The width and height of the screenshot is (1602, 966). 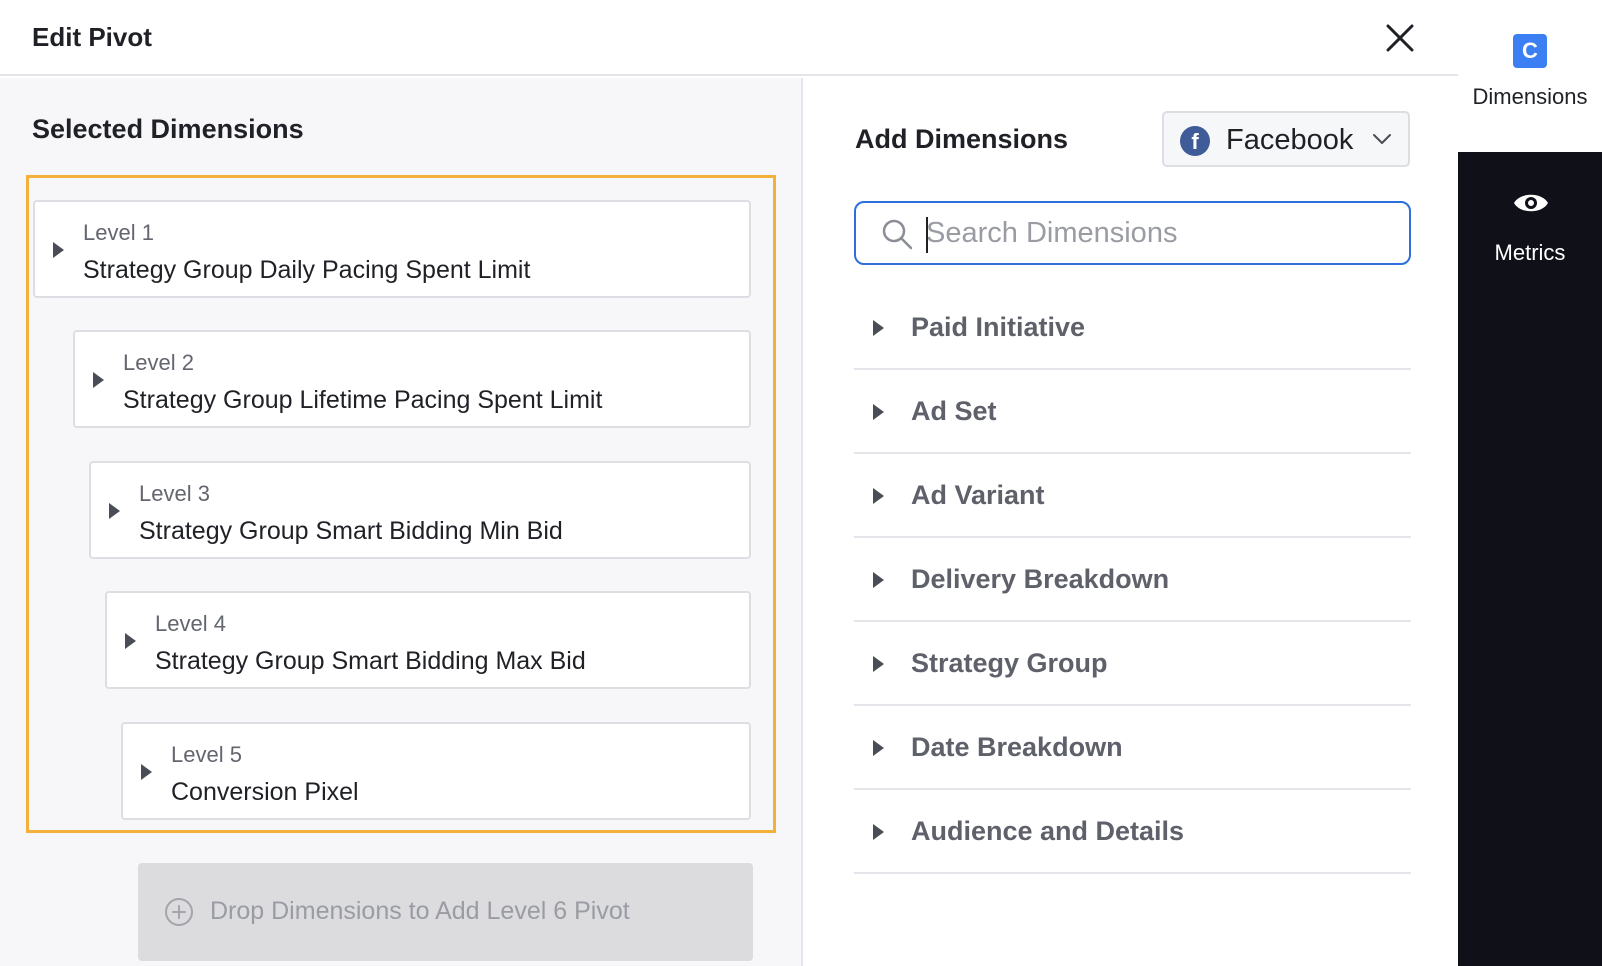 What do you see at coordinates (370, 661) in the screenshot?
I see `level-dimension-name: Strategy Group Smart Bidding Max Bid` at bounding box center [370, 661].